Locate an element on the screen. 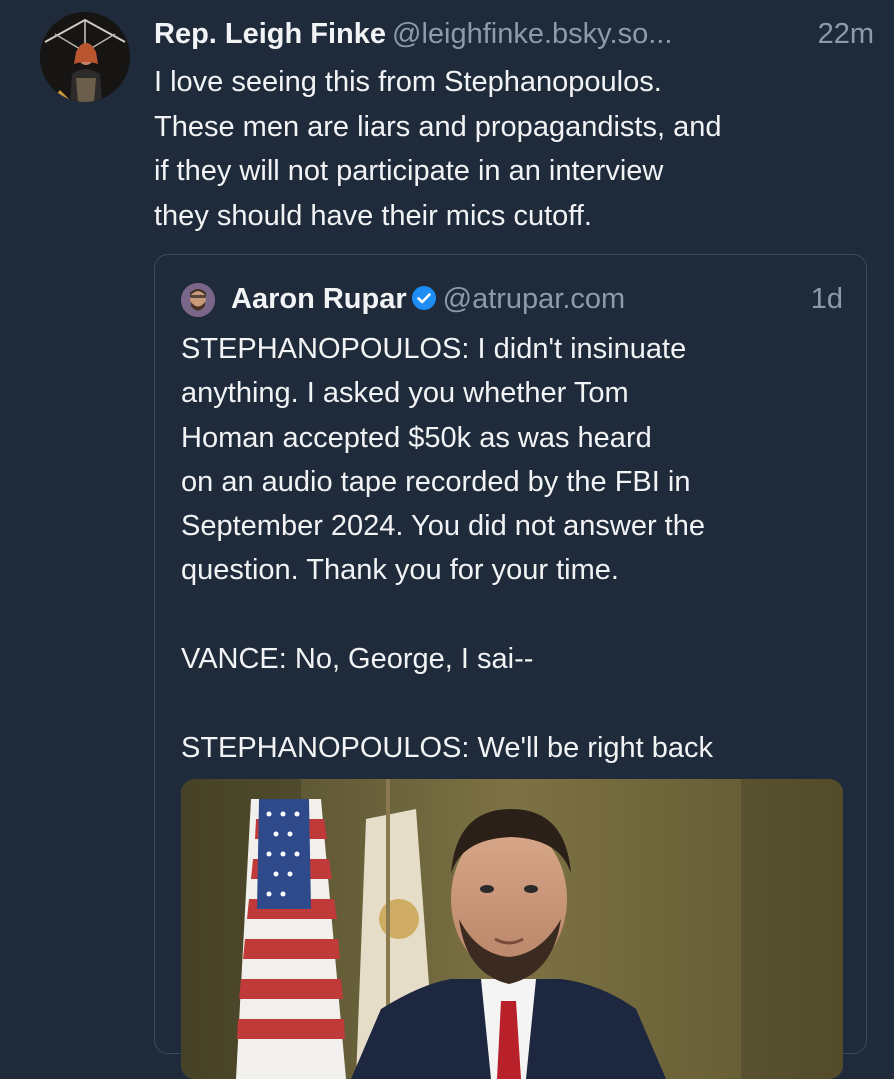 This screenshot has width=894, height=1079. quote-timestamp: 1d is located at coordinates (827, 299).